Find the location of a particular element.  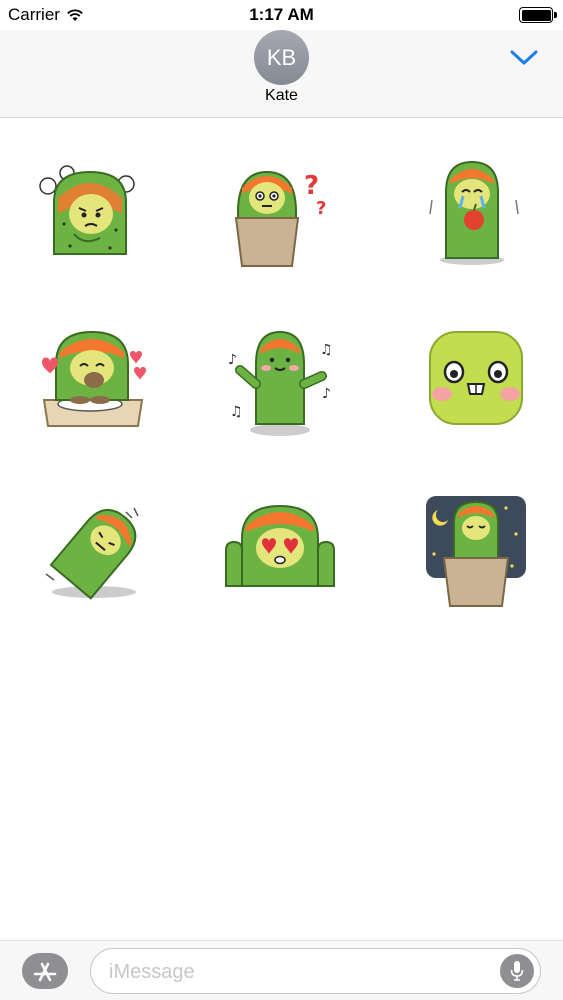

battery-icon is located at coordinates (538, 15).